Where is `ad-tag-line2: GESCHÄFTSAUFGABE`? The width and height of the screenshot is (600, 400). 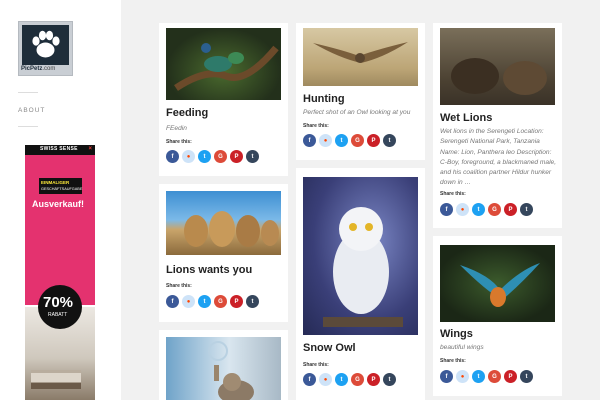
ad-tag-line2: GESCHÄFTSAUFGABE is located at coordinates (62, 189).